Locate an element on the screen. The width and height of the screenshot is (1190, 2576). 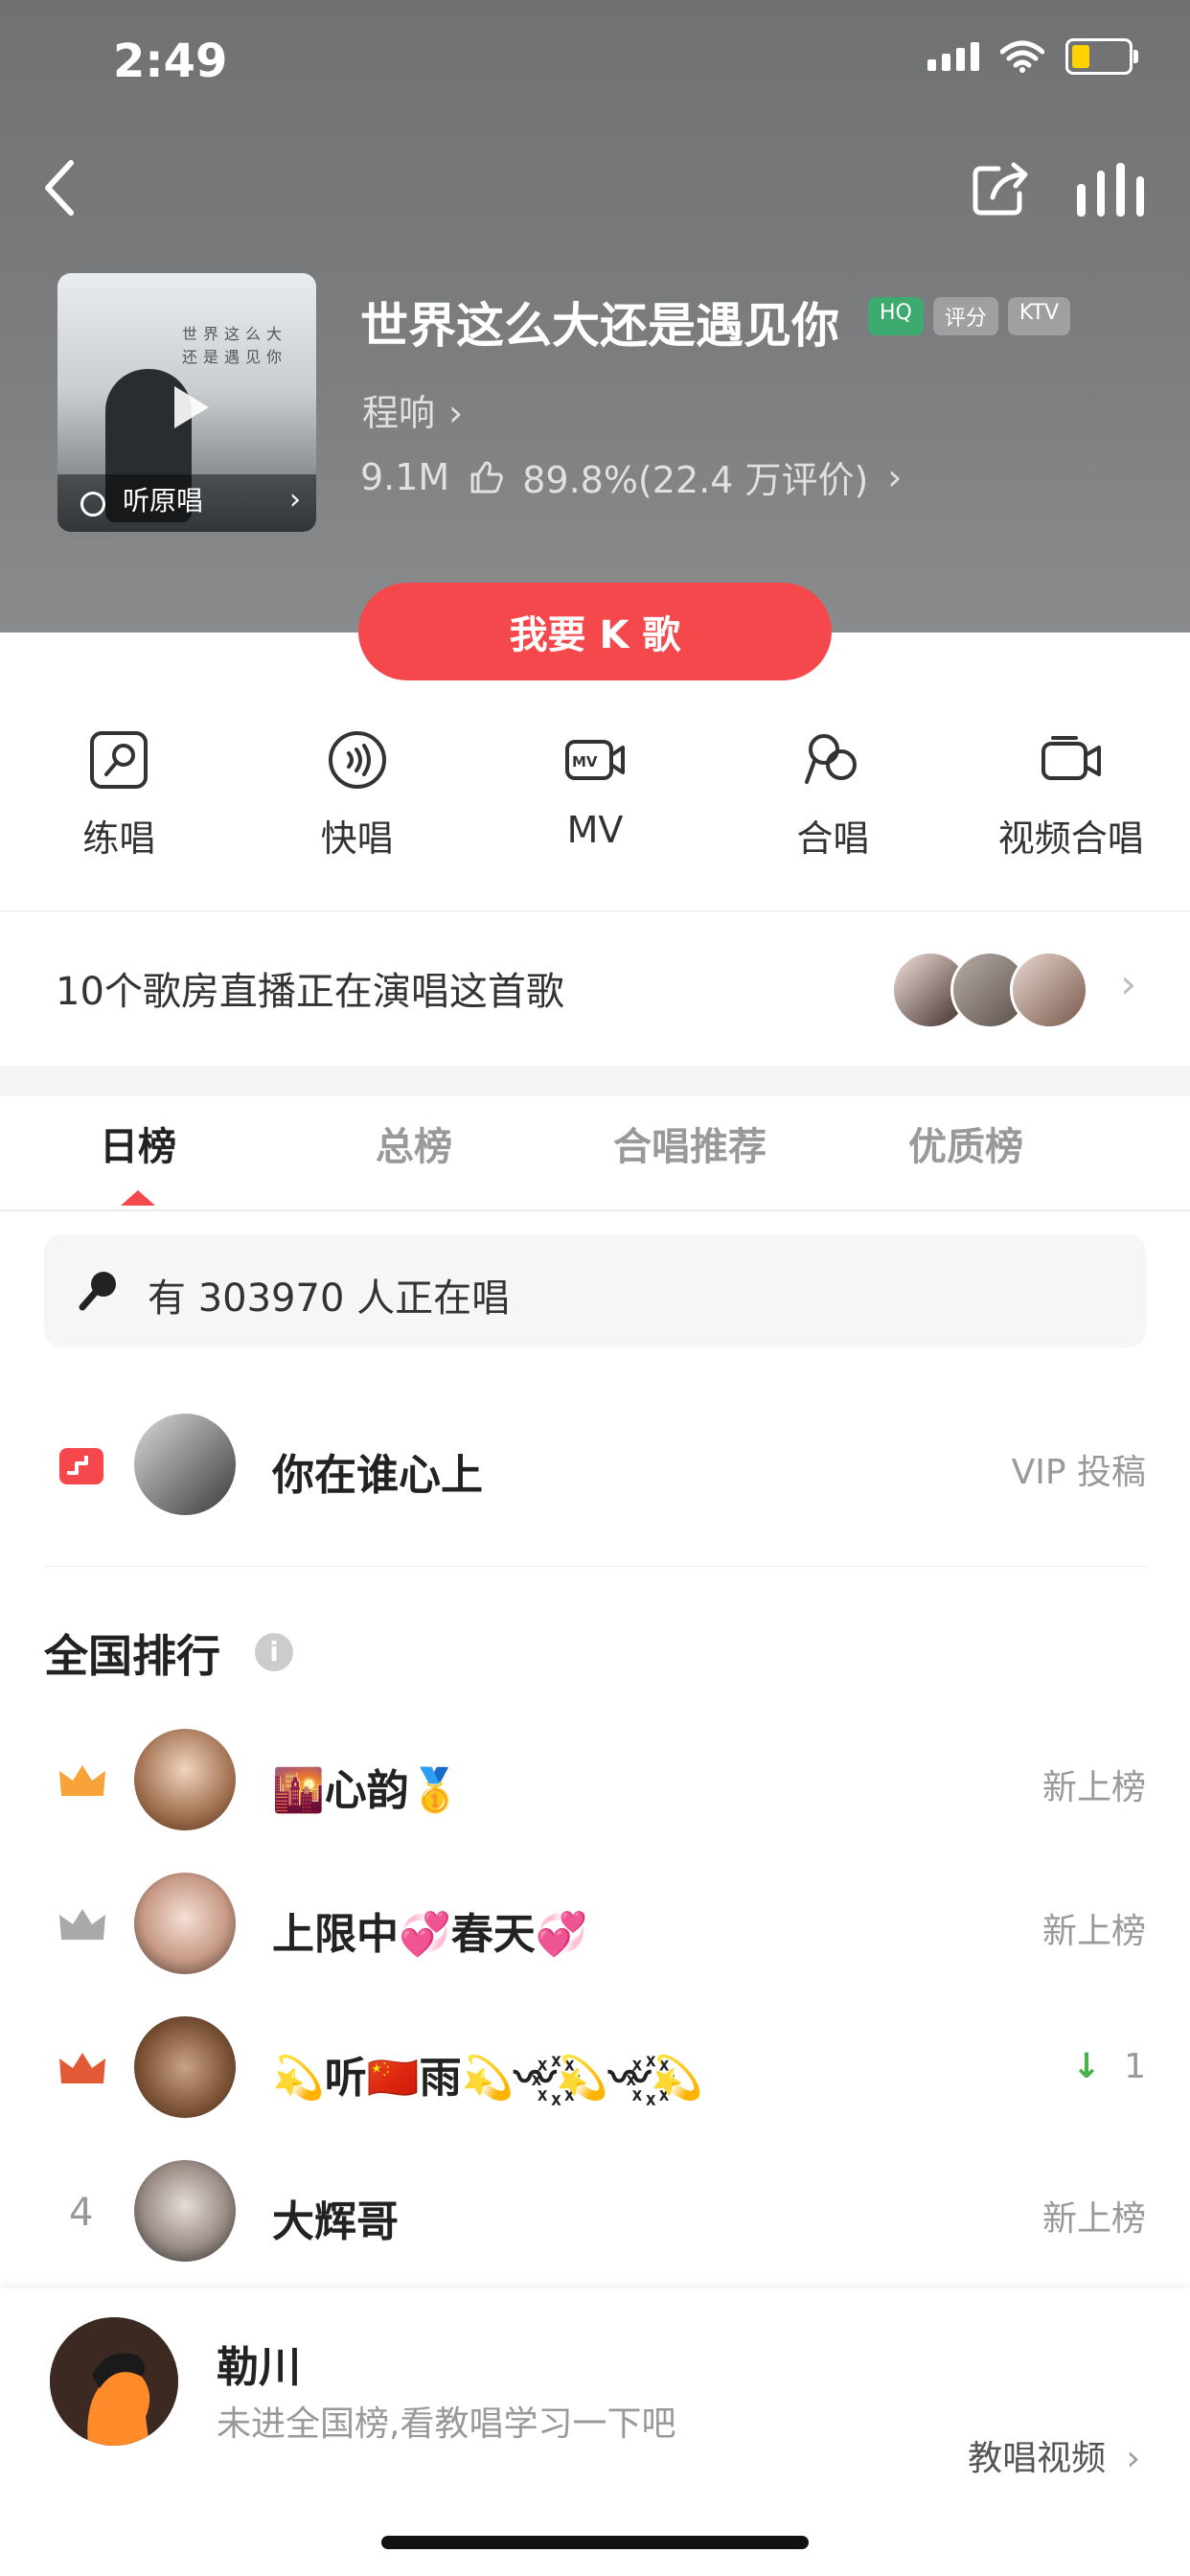
ranking-name: 大辉哥 is located at coordinates (335, 2221).